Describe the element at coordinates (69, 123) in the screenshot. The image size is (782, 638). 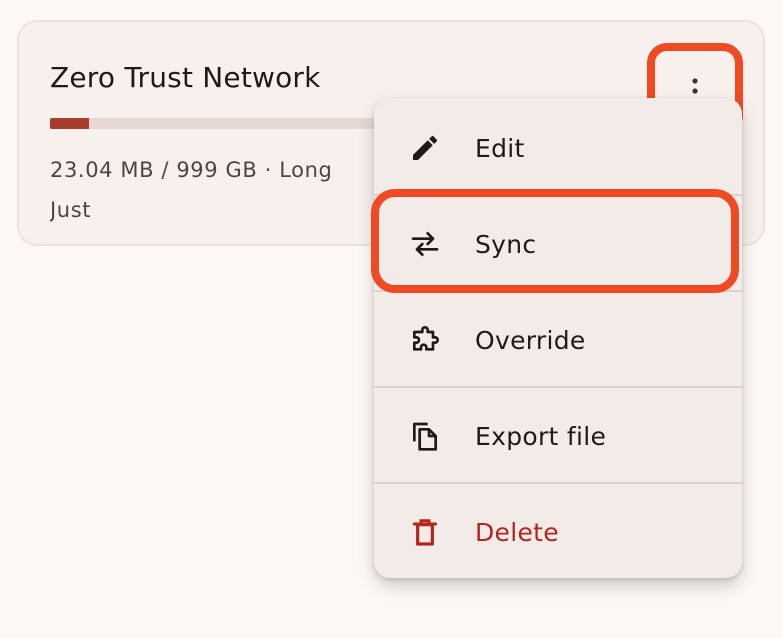
I see `usage-progress-fill` at that location.